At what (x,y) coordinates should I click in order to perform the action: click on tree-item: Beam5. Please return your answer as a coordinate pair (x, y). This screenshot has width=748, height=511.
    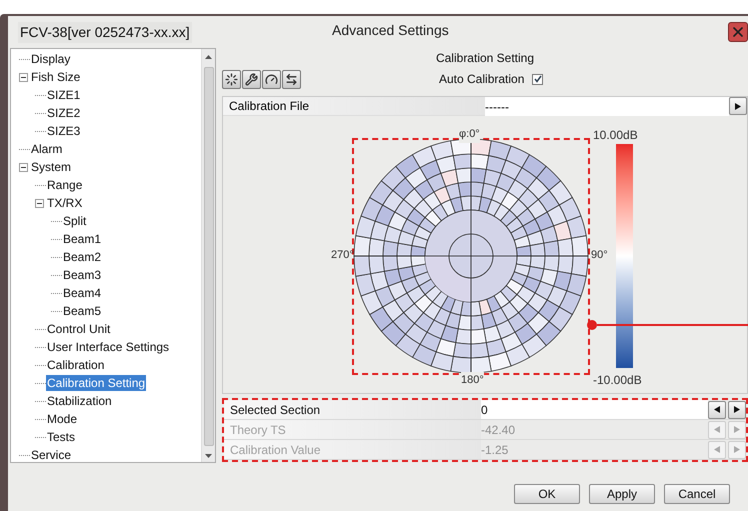
    Looking at the image, I should click on (82, 311).